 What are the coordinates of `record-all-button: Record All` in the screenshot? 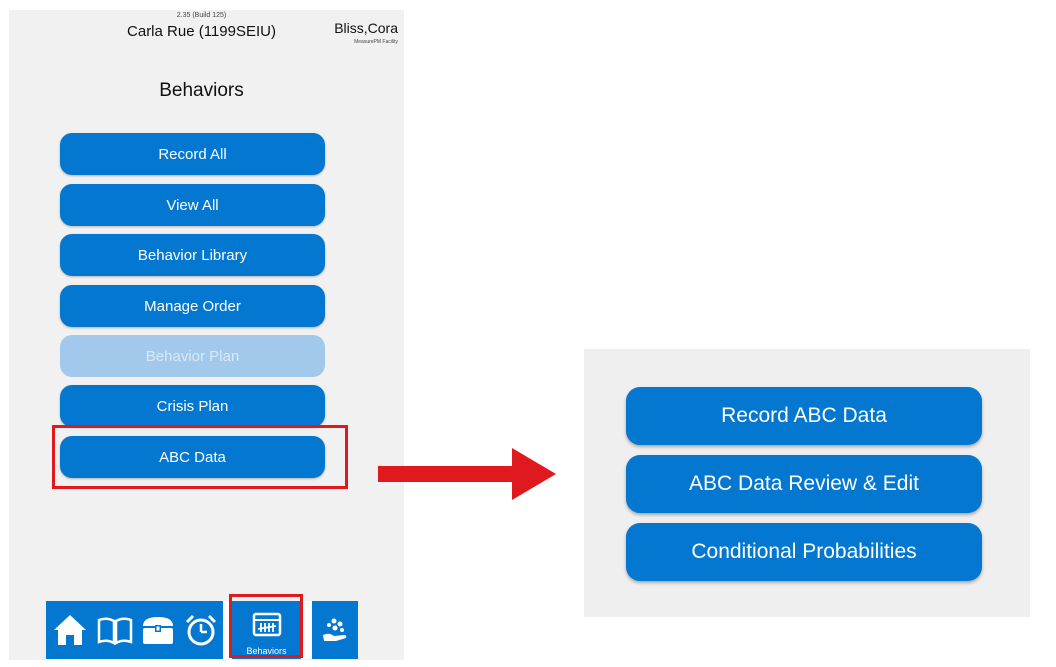 It's located at (192, 154).